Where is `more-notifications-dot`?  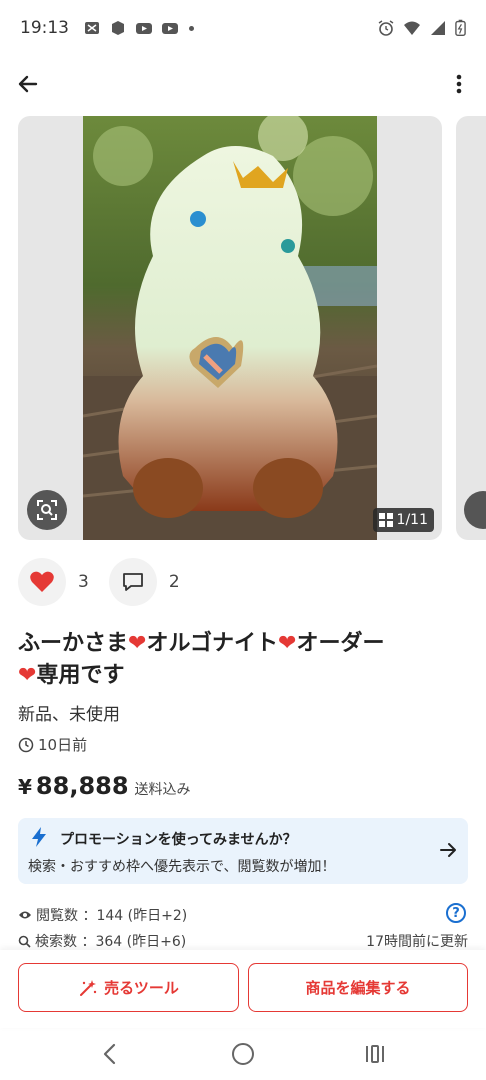 more-notifications-dot is located at coordinates (191, 28).